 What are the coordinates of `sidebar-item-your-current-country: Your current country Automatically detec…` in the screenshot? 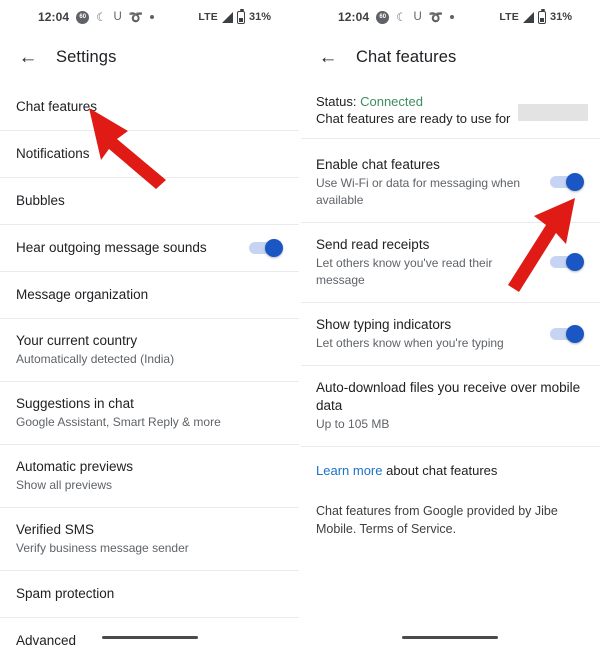 It's located at (149, 351).